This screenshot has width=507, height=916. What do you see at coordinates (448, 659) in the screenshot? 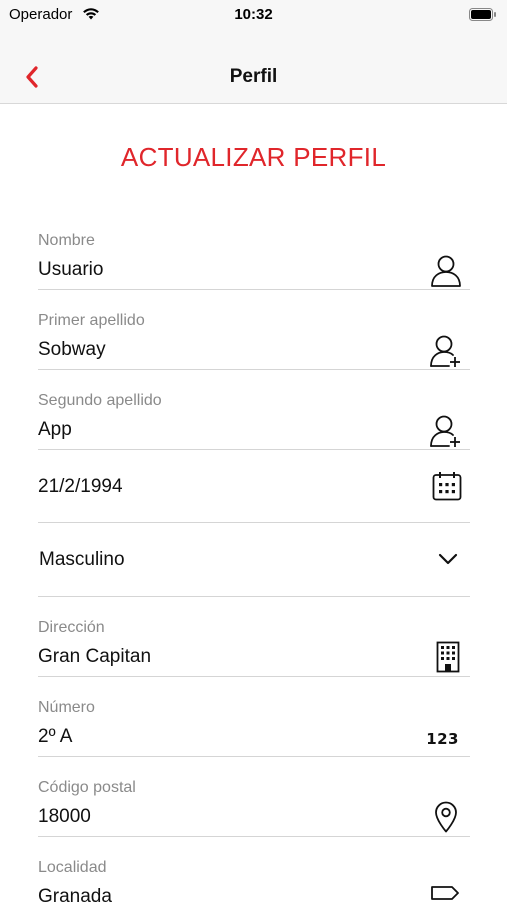
I see `building-icon` at bounding box center [448, 659].